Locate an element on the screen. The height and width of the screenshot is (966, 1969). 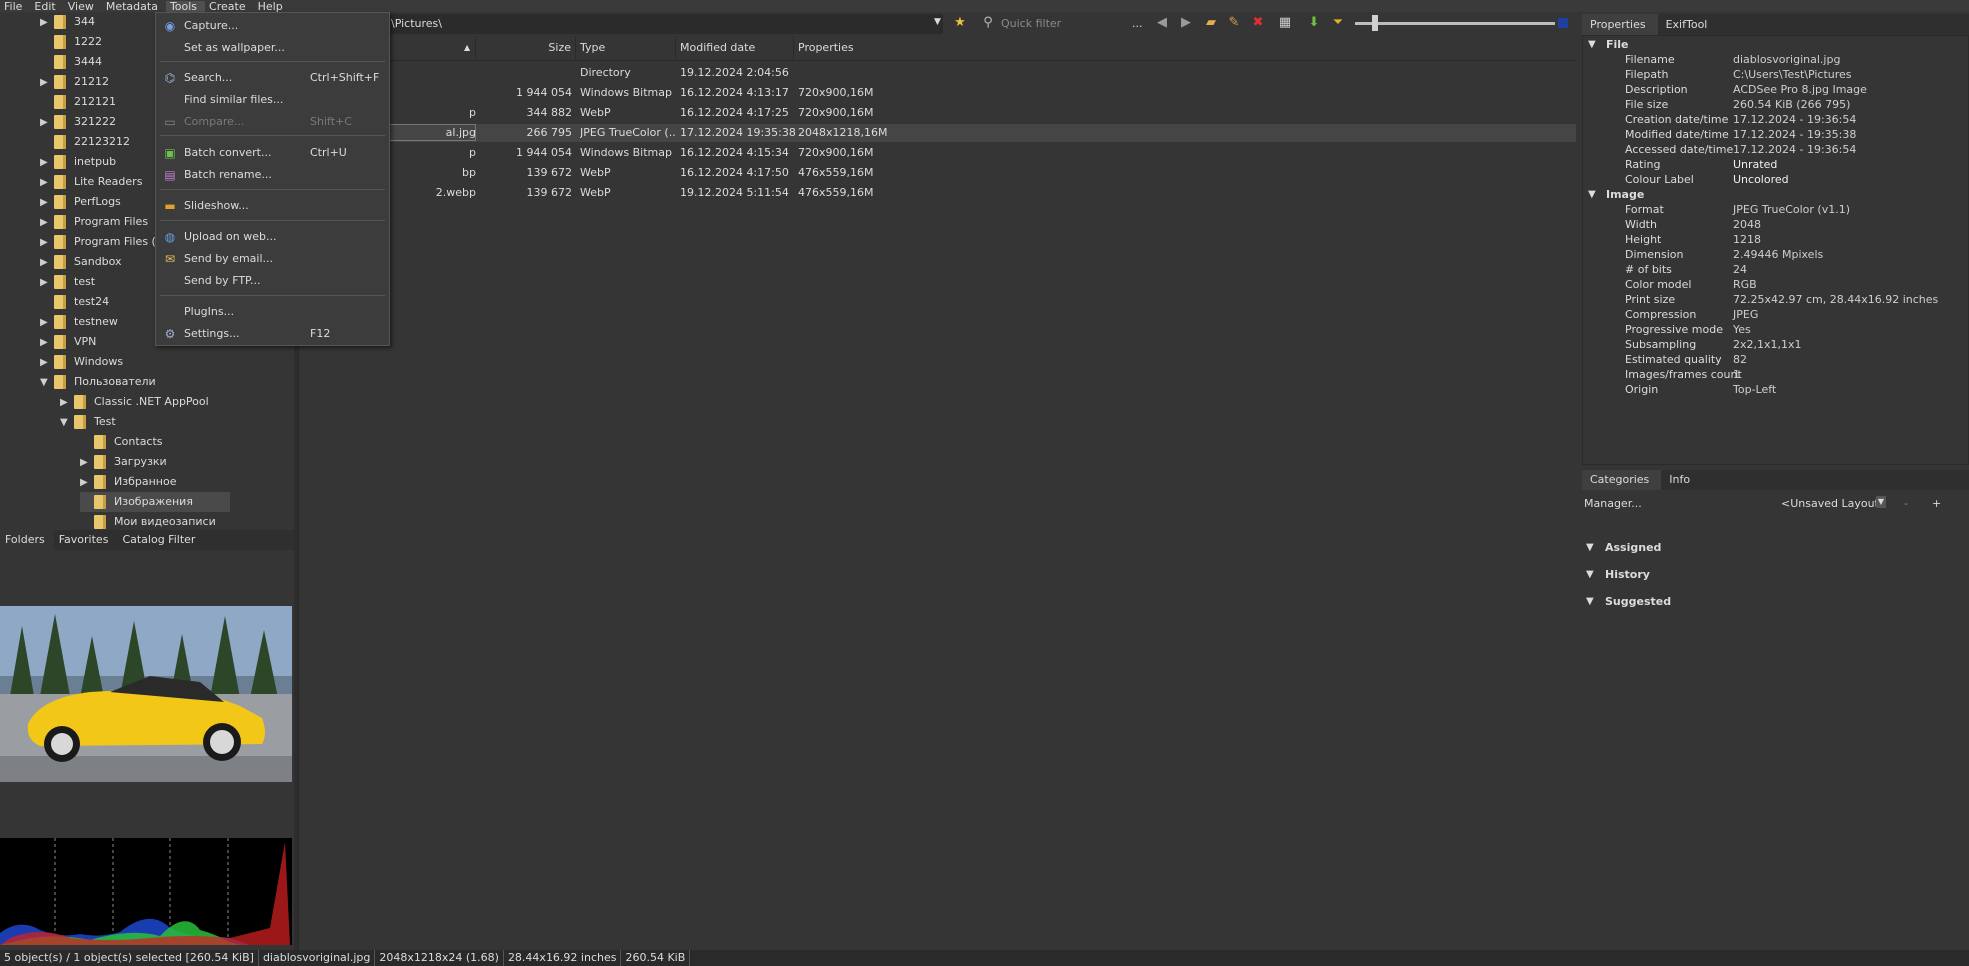
tree-item: ▶ Program Files is located at coordinates (94, 222).